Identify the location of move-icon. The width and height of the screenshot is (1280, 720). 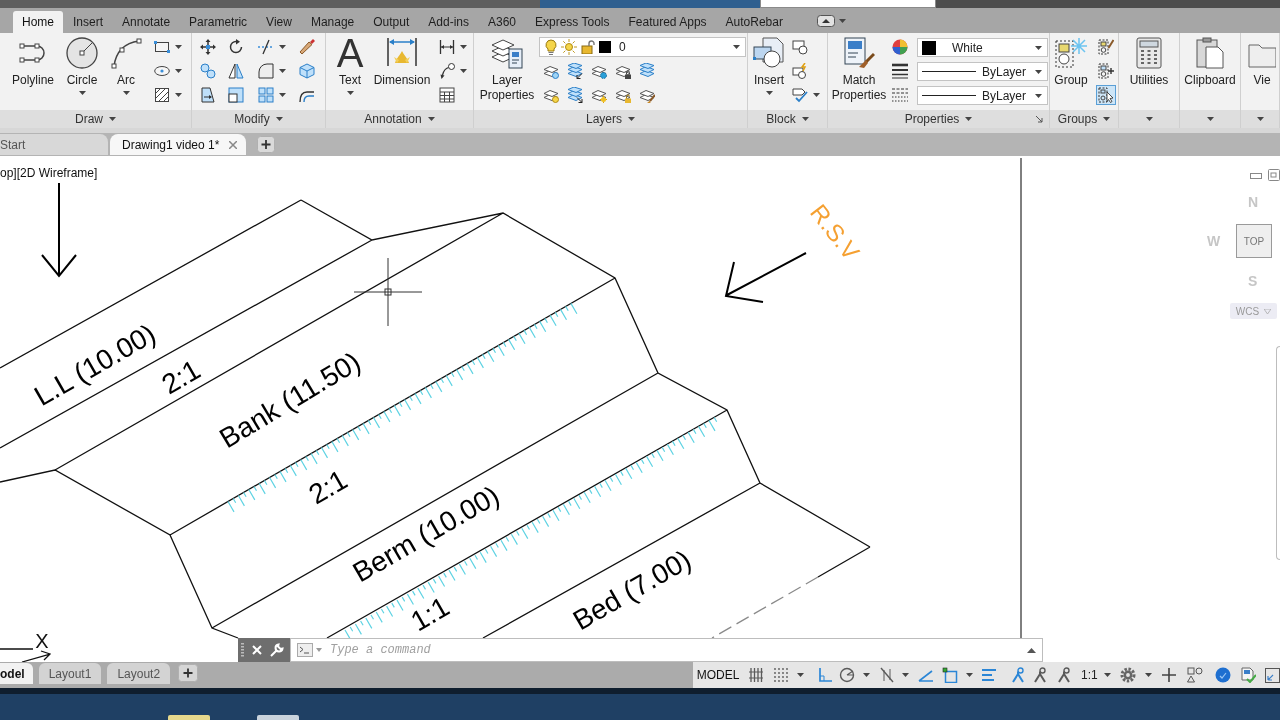
(208, 47).